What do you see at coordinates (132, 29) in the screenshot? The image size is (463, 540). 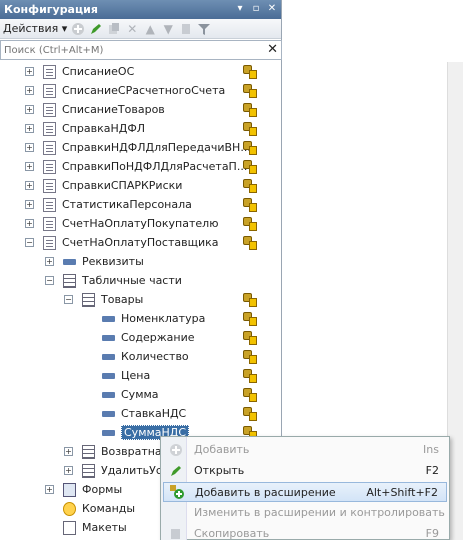 I see `delete-icon: ✕` at bounding box center [132, 29].